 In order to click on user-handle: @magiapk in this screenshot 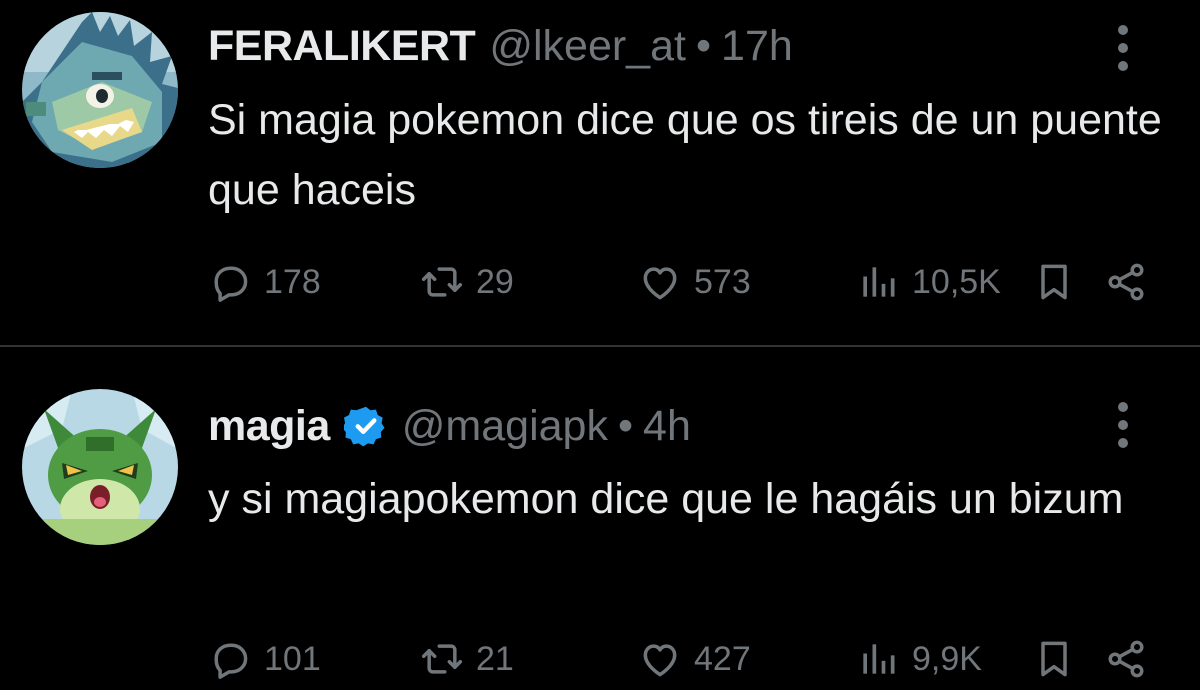, I will do `click(505, 426)`.